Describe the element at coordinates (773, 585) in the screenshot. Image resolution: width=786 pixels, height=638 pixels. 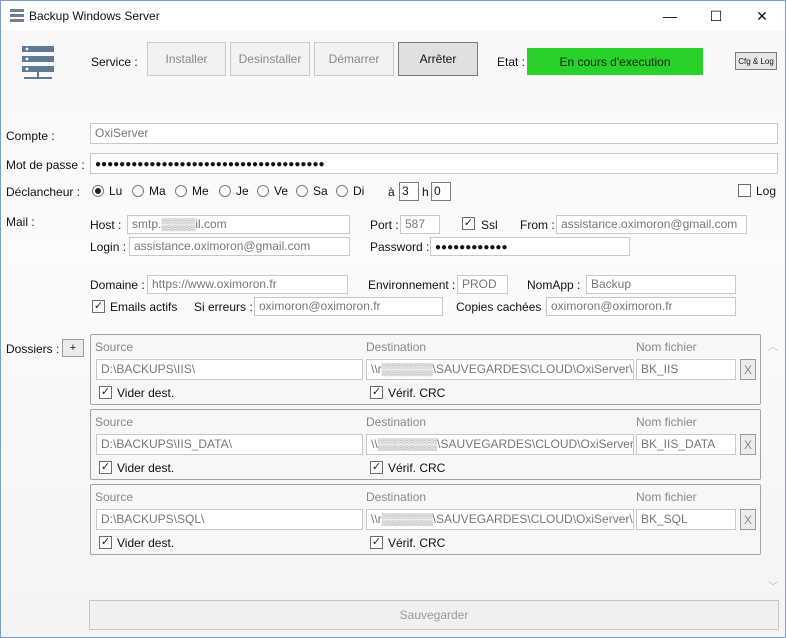
I see `scroll-down-icon: ﹀` at that location.